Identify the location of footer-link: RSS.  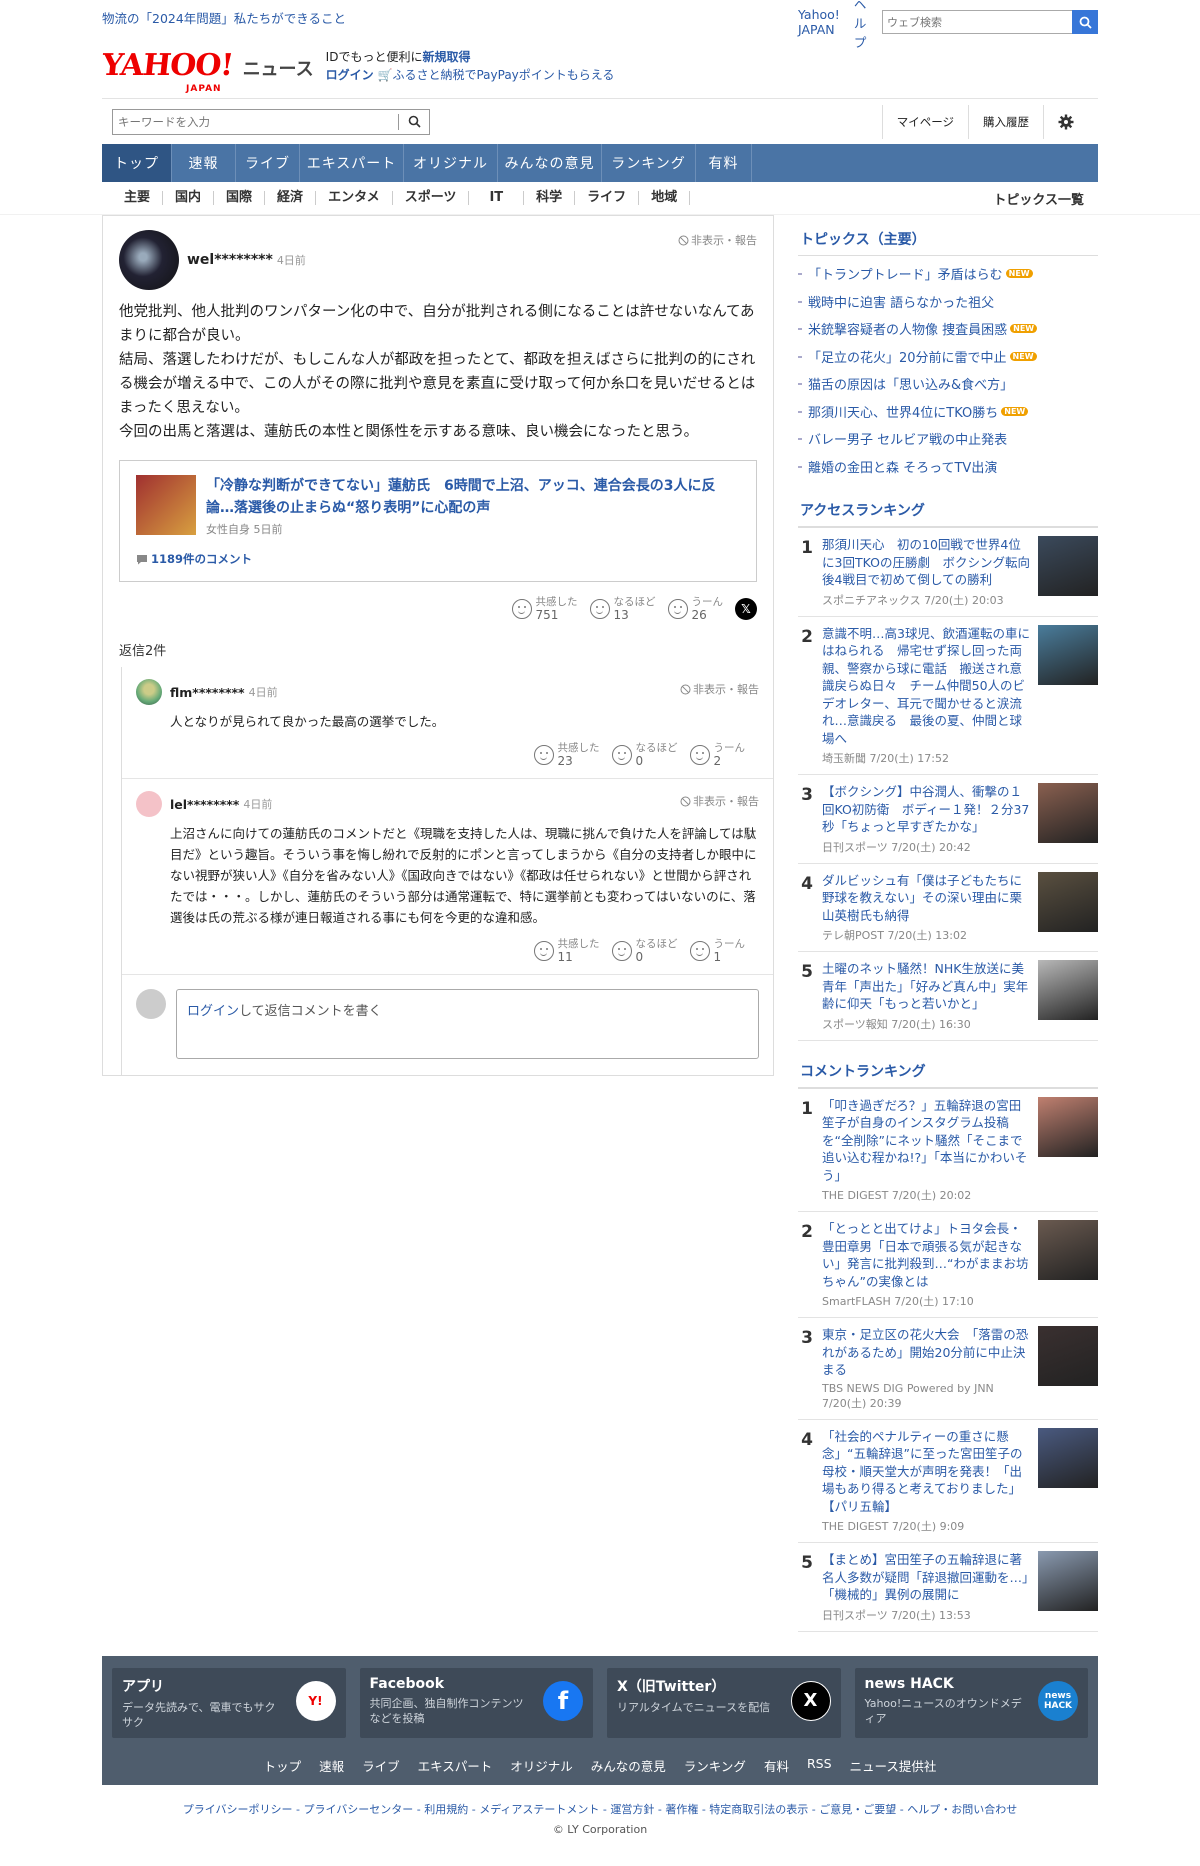
(819, 1765).